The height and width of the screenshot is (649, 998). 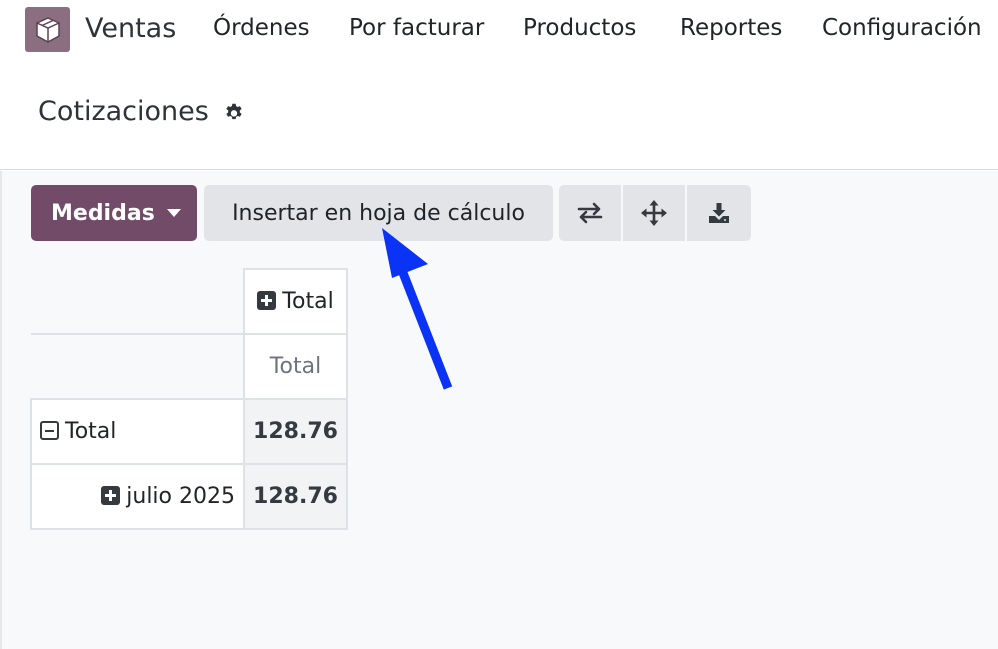 I want to click on measures-button: Medidas, so click(x=114, y=213).